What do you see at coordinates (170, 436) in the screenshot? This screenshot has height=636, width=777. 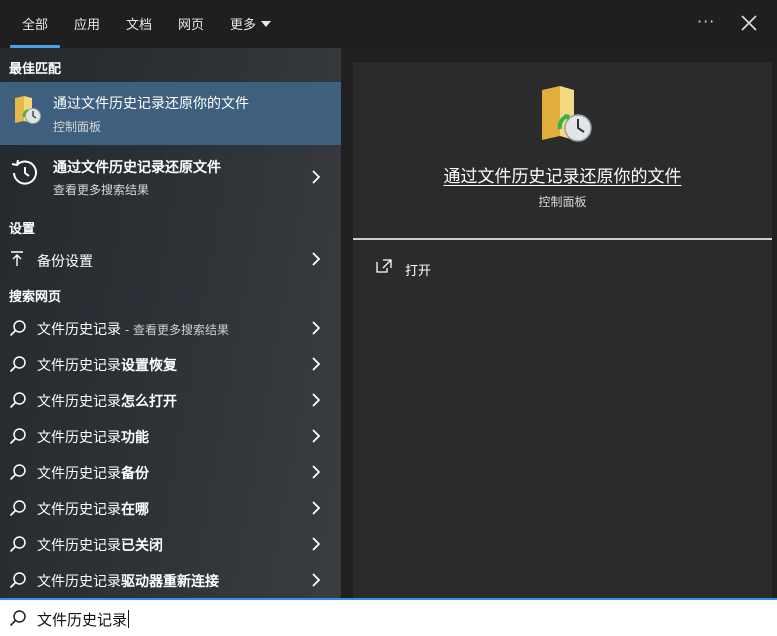 I see `web-suggestion-item: 文件历史记录功能` at bounding box center [170, 436].